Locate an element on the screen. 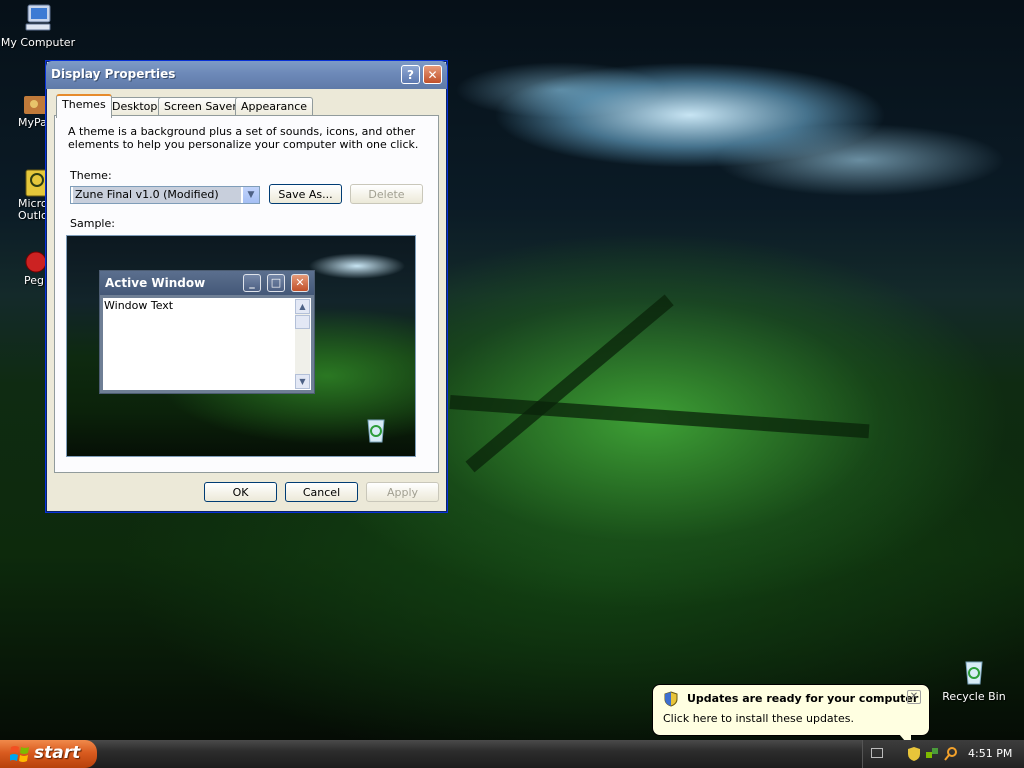 The height and width of the screenshot is (768, 1024). ok-button: OK is located at coordinates (240, 492).